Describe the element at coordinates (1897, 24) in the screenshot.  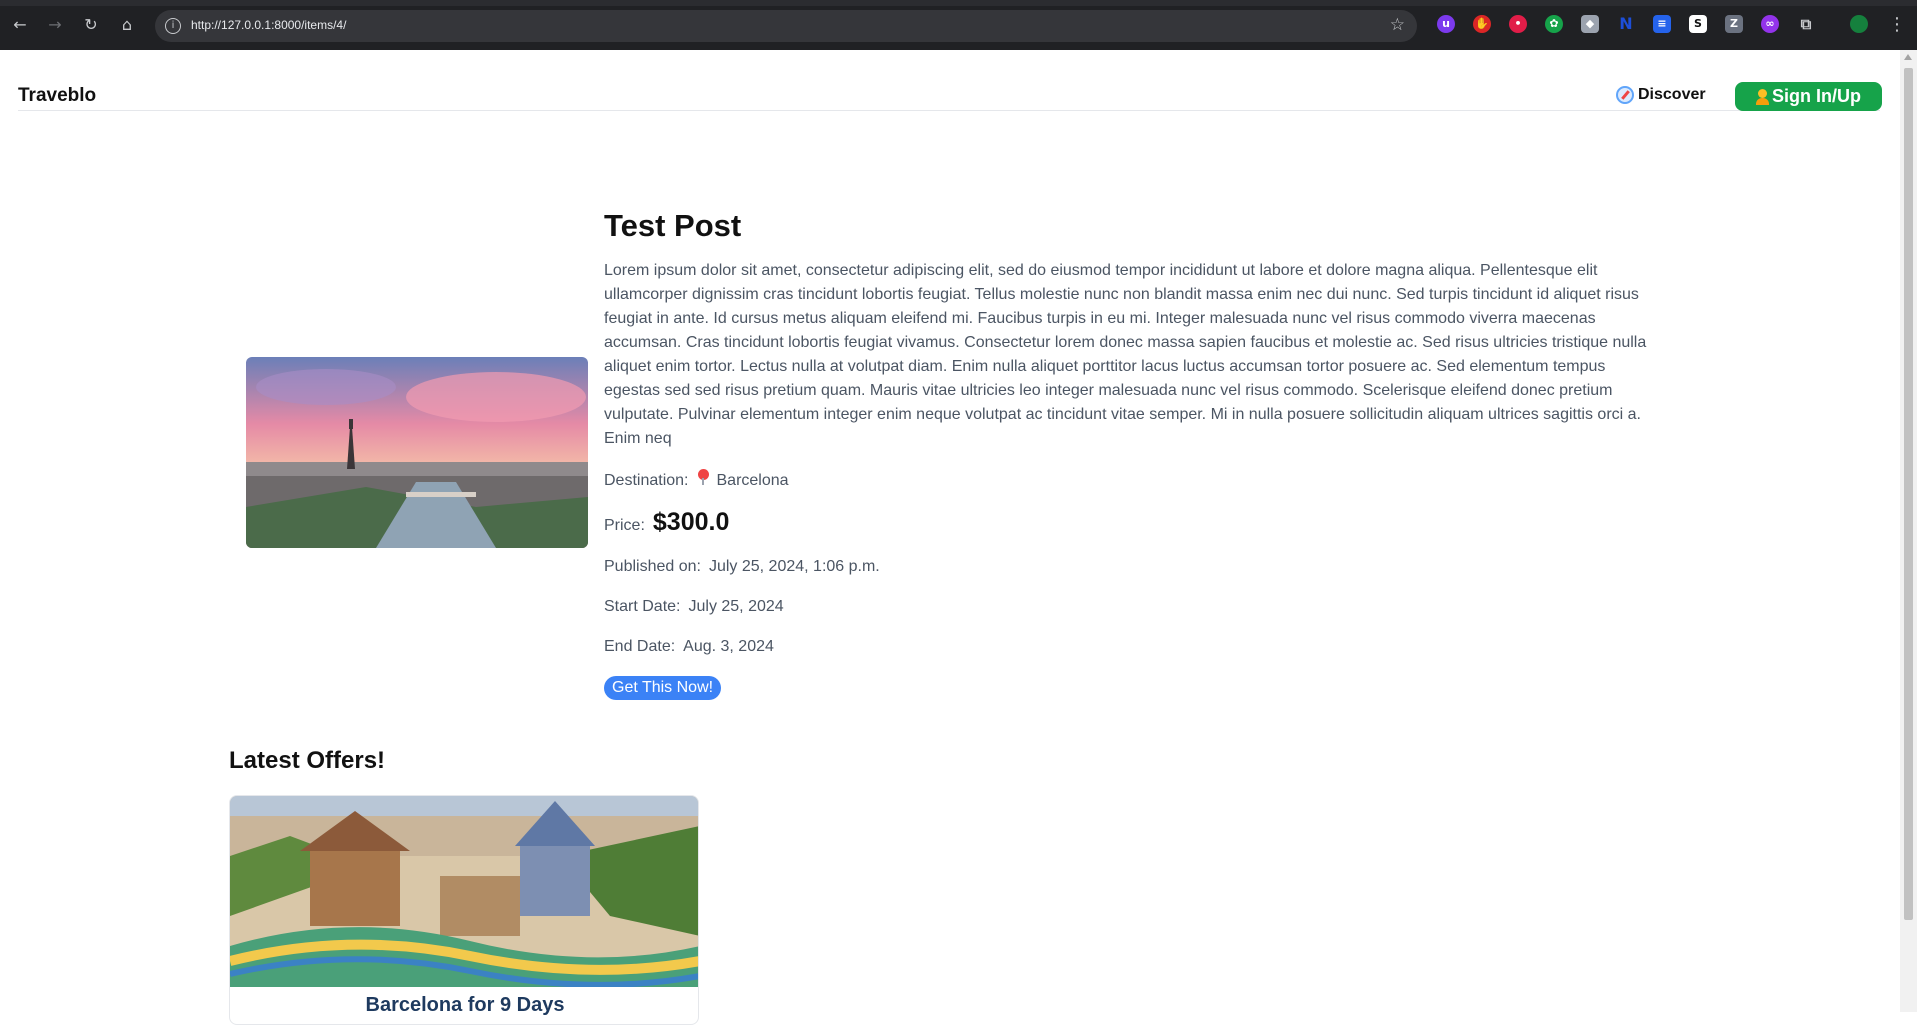
I see `browser-menu-icon: ⋮` at that location.